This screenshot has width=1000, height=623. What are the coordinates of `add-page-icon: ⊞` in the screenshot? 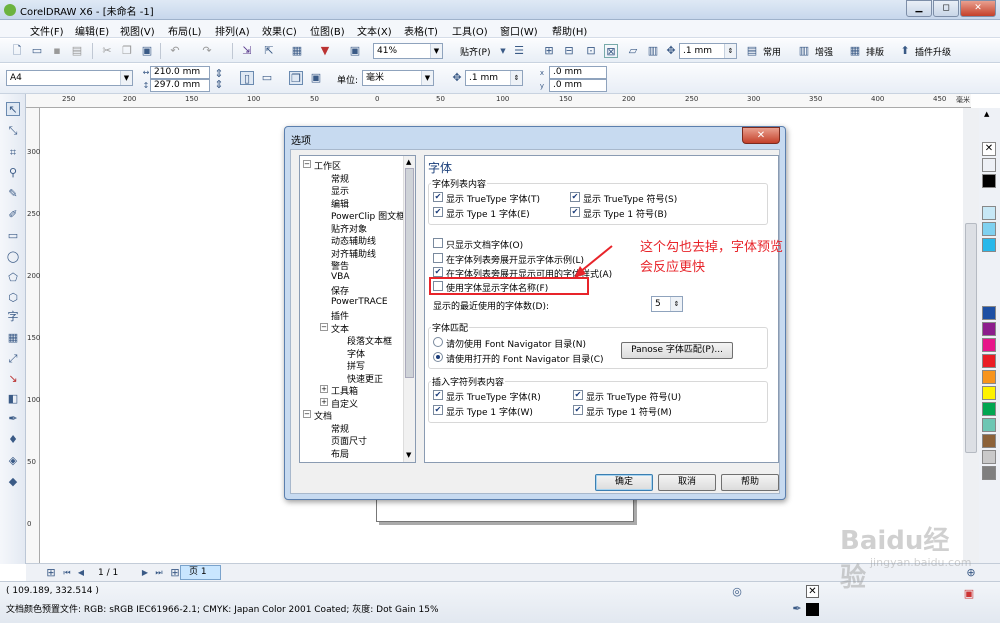 It's located at (51, 573).